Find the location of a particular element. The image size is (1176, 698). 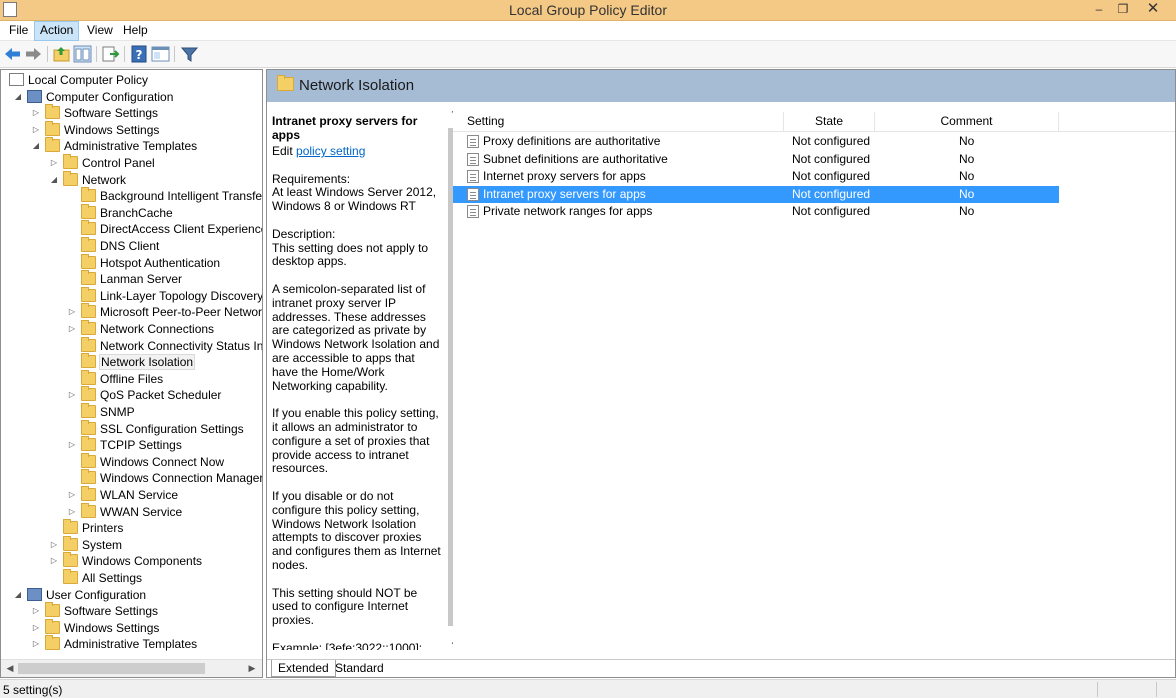

menu-file: File is located at coordinates (18, 31).